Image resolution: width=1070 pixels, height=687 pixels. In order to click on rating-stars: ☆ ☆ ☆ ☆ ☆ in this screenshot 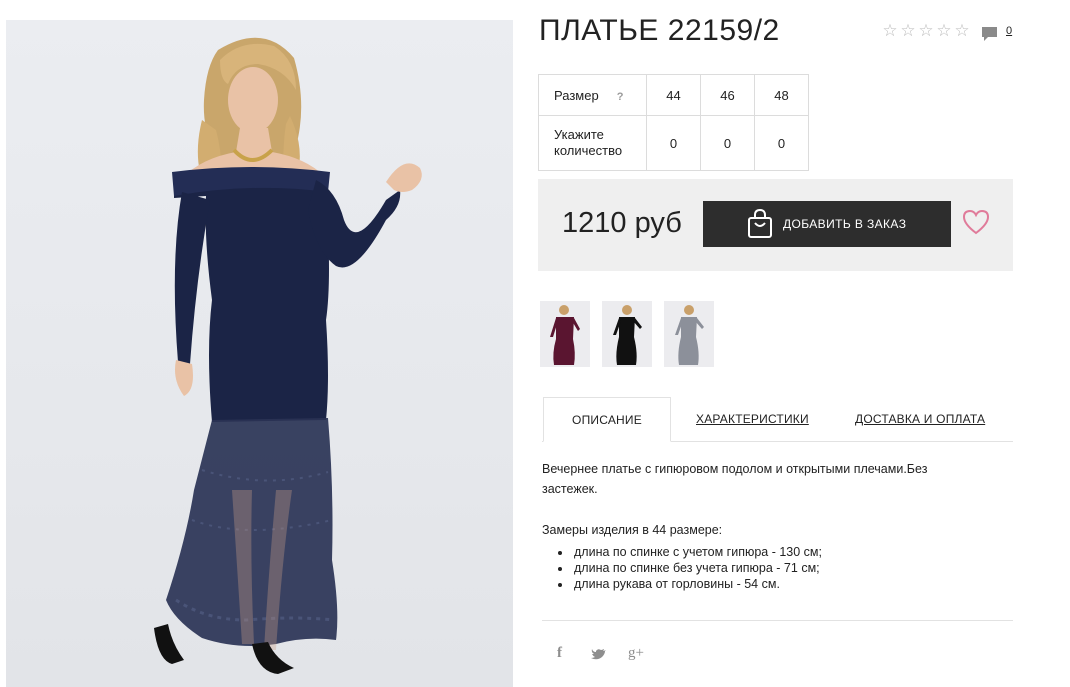, I will do `click(926, 30)`.